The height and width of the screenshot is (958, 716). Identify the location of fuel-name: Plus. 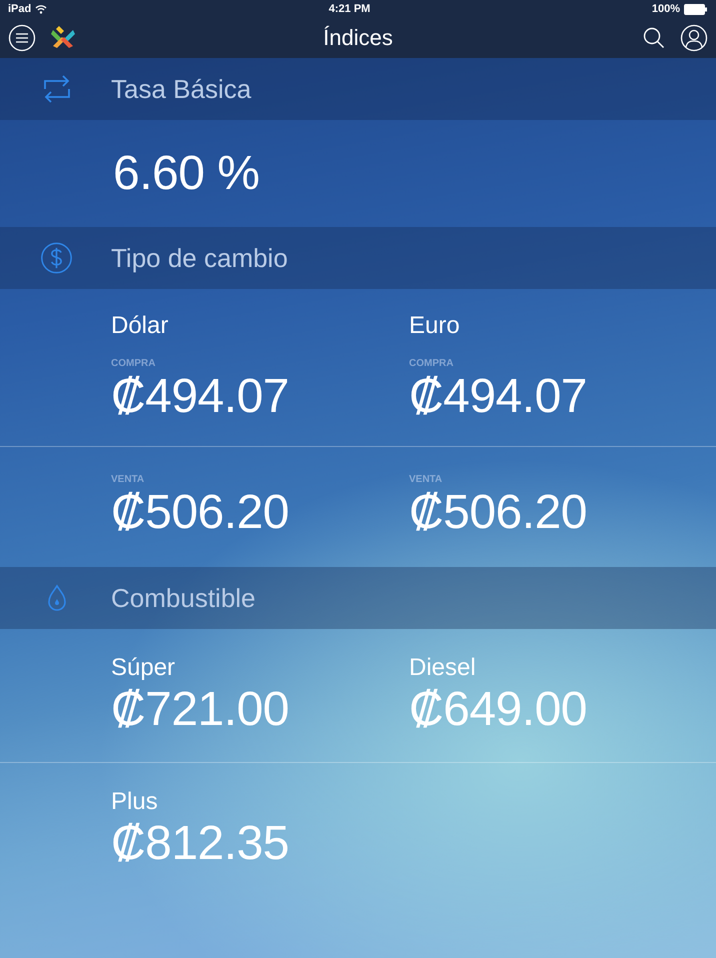
(135, 802).